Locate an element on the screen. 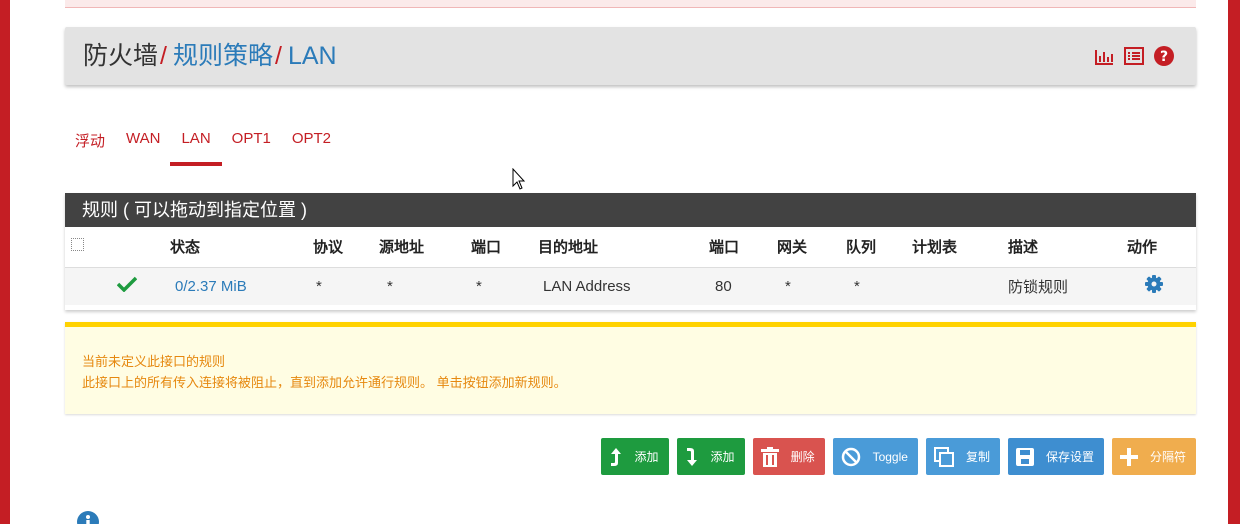  toggle-button: Toggle is located at coordinates (875, 456).